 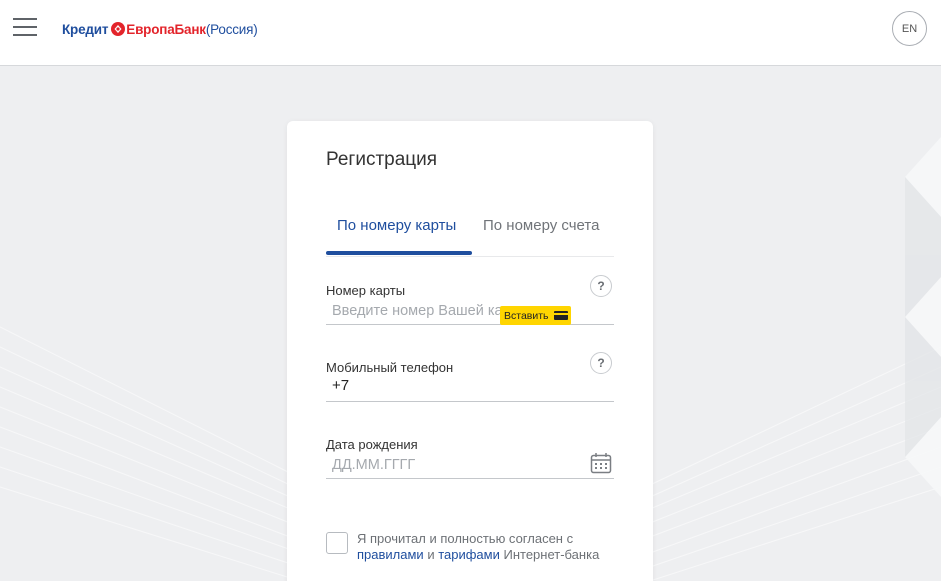 I want to click on birth-date-label: Дата рождения, so click(x=372, y=444).